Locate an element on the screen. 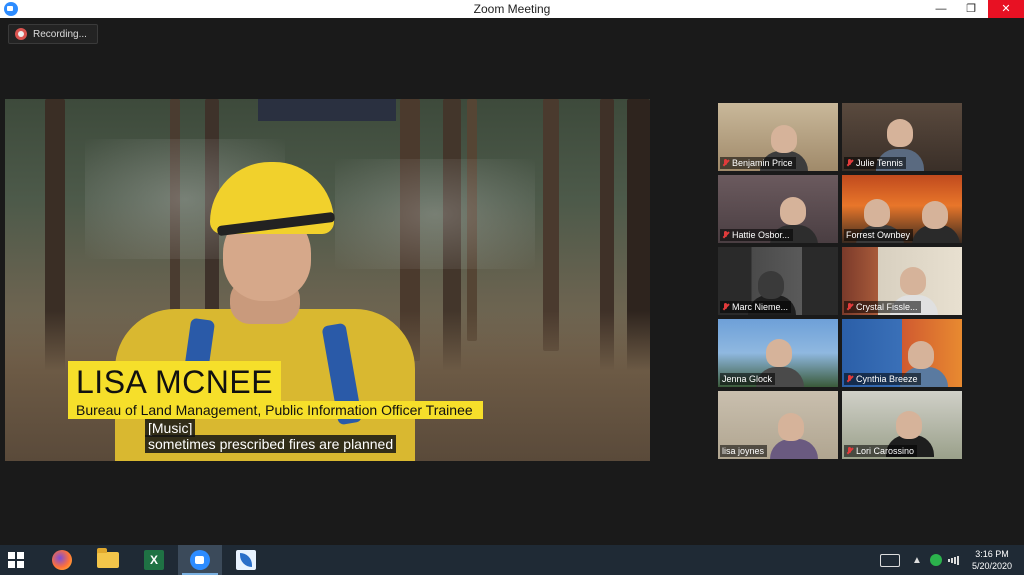 This screenshot has width=1024, height=575. participant-nameplate: Forrest Ownbey is located at coordinates (879, 235).